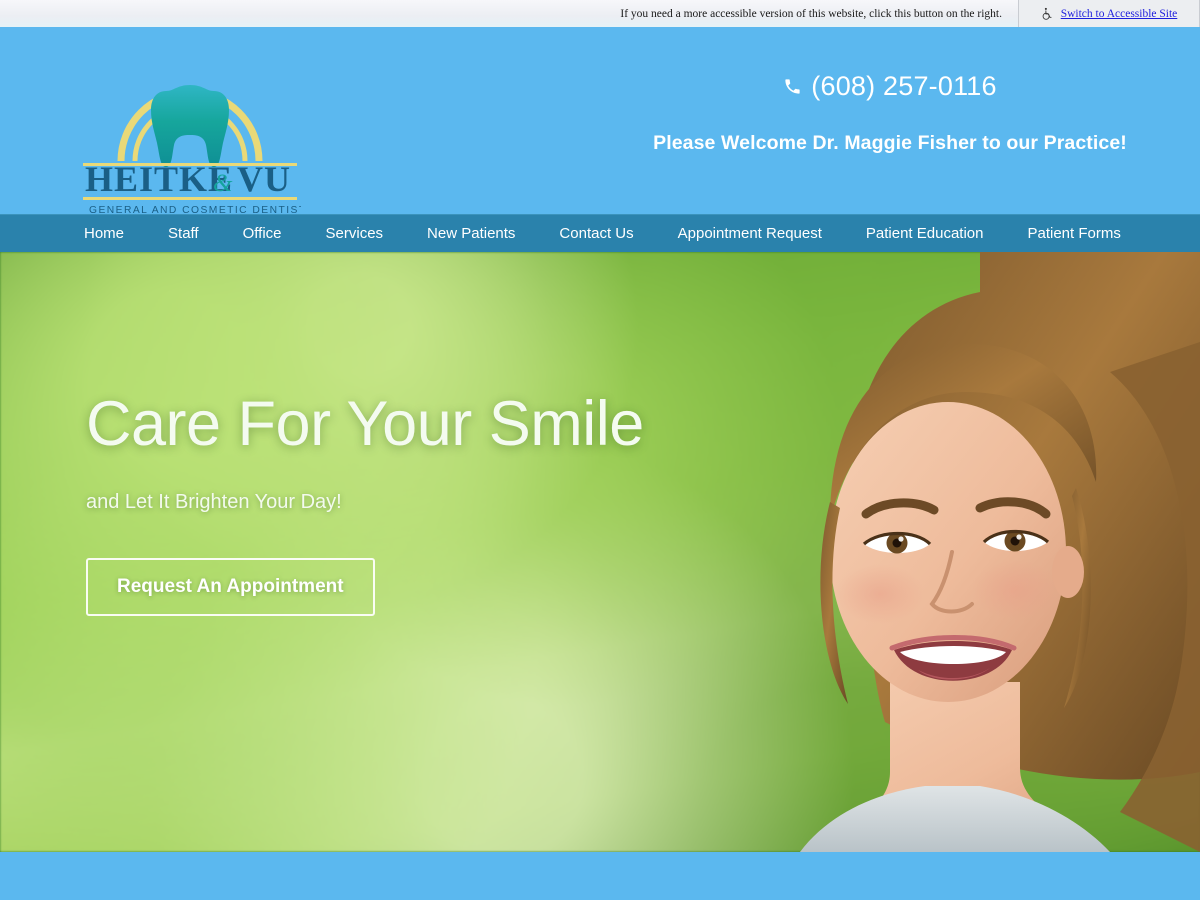 The width and height of the screenshot is (1200, 900). I want to click on nav-item-office: Office, so click(262, 233).